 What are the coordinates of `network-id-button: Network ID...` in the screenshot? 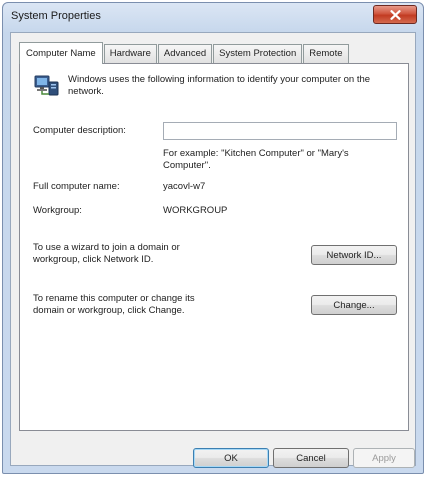 It's located at (354, 255).